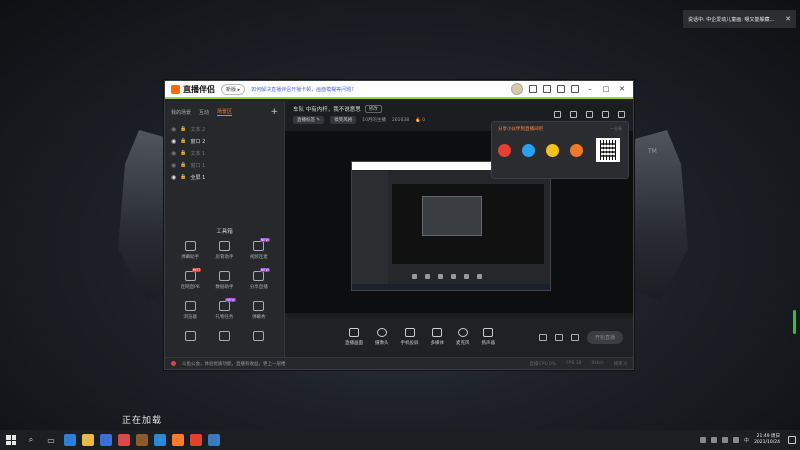  I want to click on add-source-icon: +, so click(274, 112).